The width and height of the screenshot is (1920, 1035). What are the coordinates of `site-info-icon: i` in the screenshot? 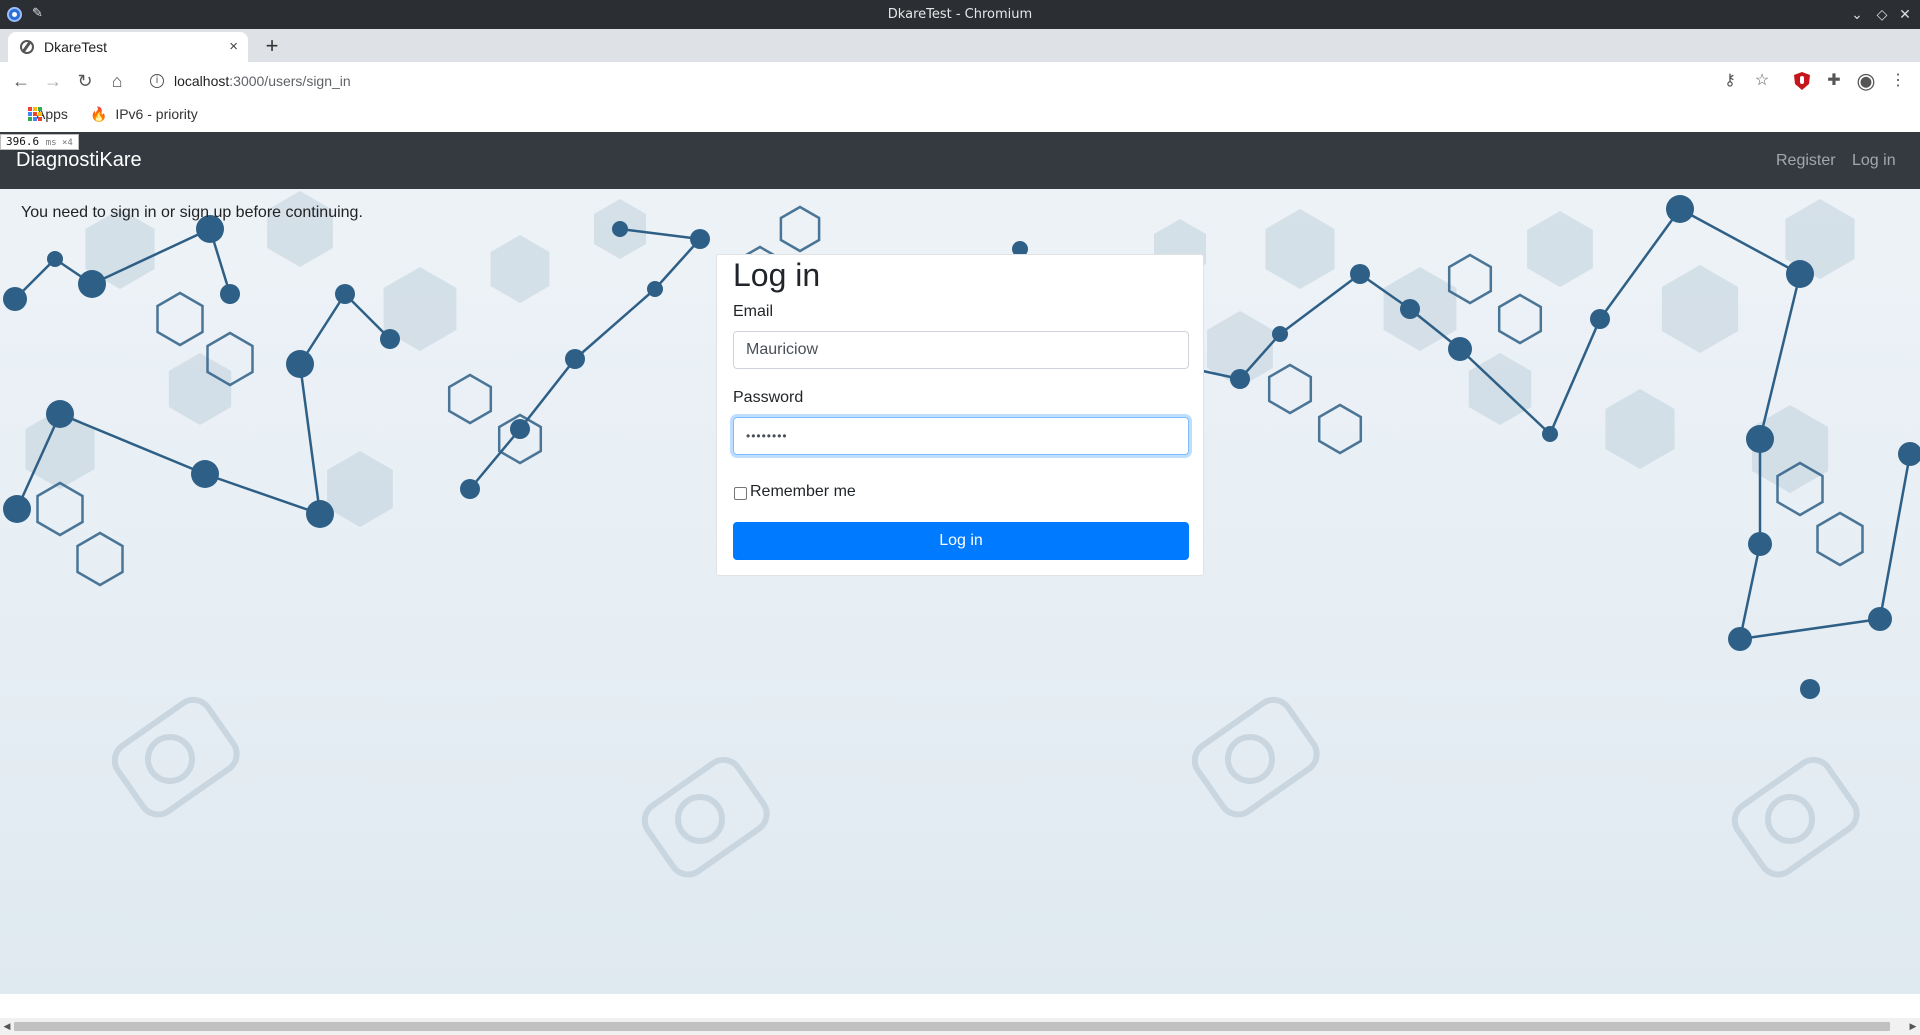 It's located at (157, 81).